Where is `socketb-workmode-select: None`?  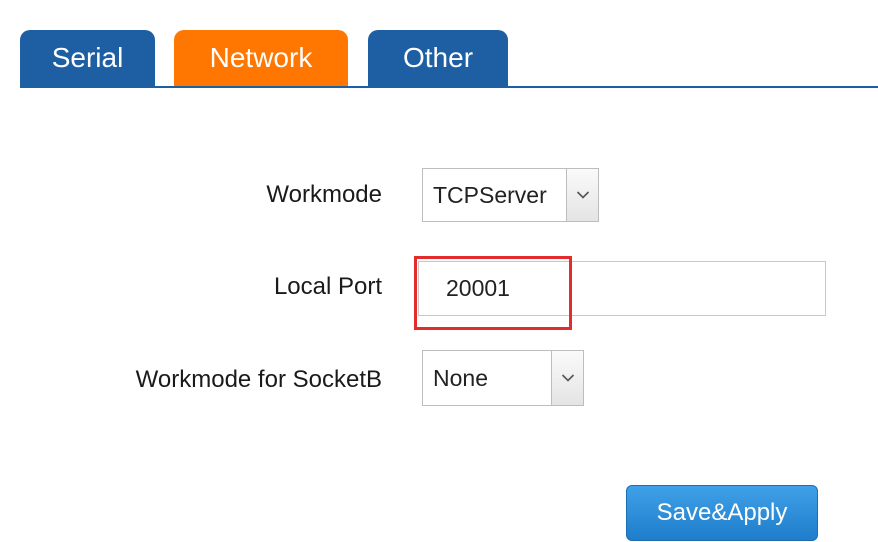
socketb-workmode-select: None is located at coordinates (503, 378).